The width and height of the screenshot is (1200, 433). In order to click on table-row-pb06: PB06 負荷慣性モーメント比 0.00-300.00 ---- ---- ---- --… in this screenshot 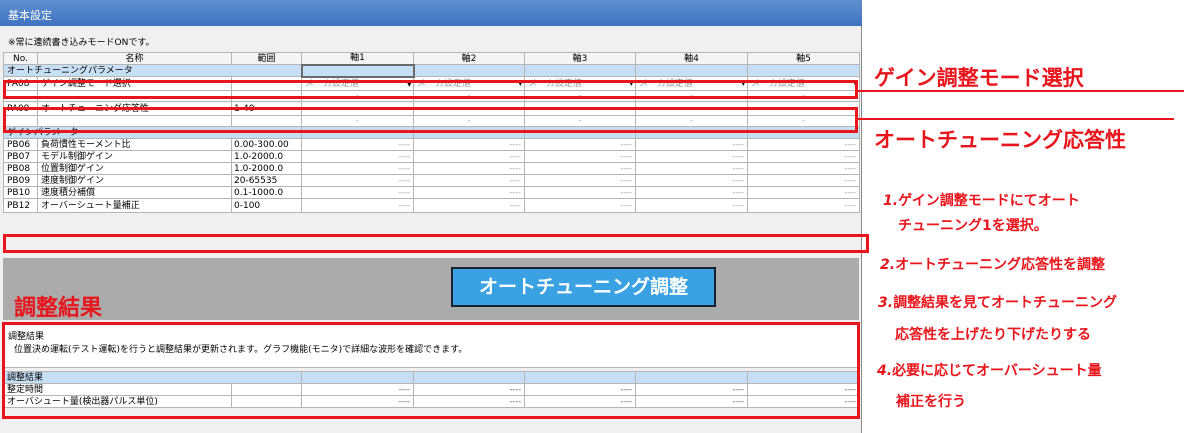, I will do `click(431, 144)`.